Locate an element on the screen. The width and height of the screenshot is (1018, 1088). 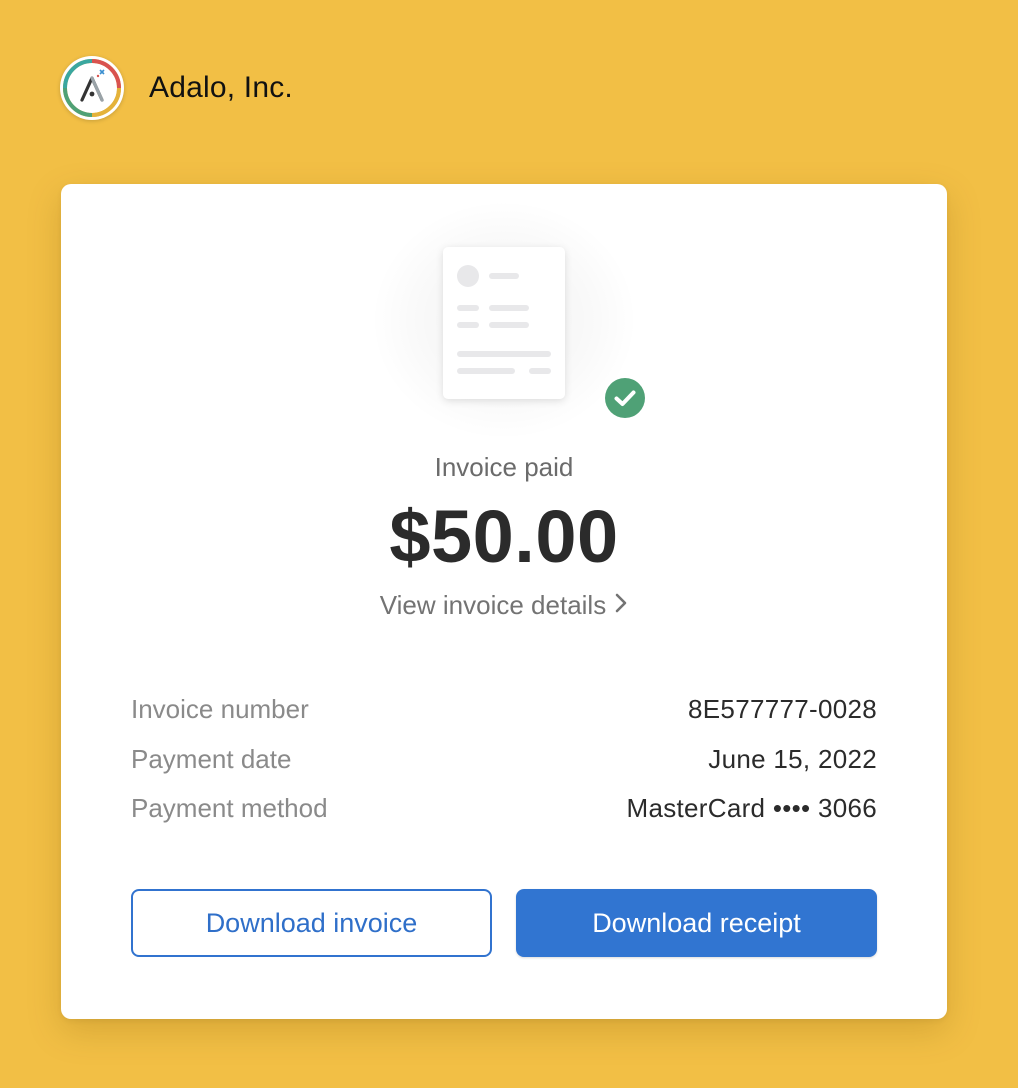
invoice-number-row: Invoice number 8E577777-0028 is located at coordinates (504, 719).